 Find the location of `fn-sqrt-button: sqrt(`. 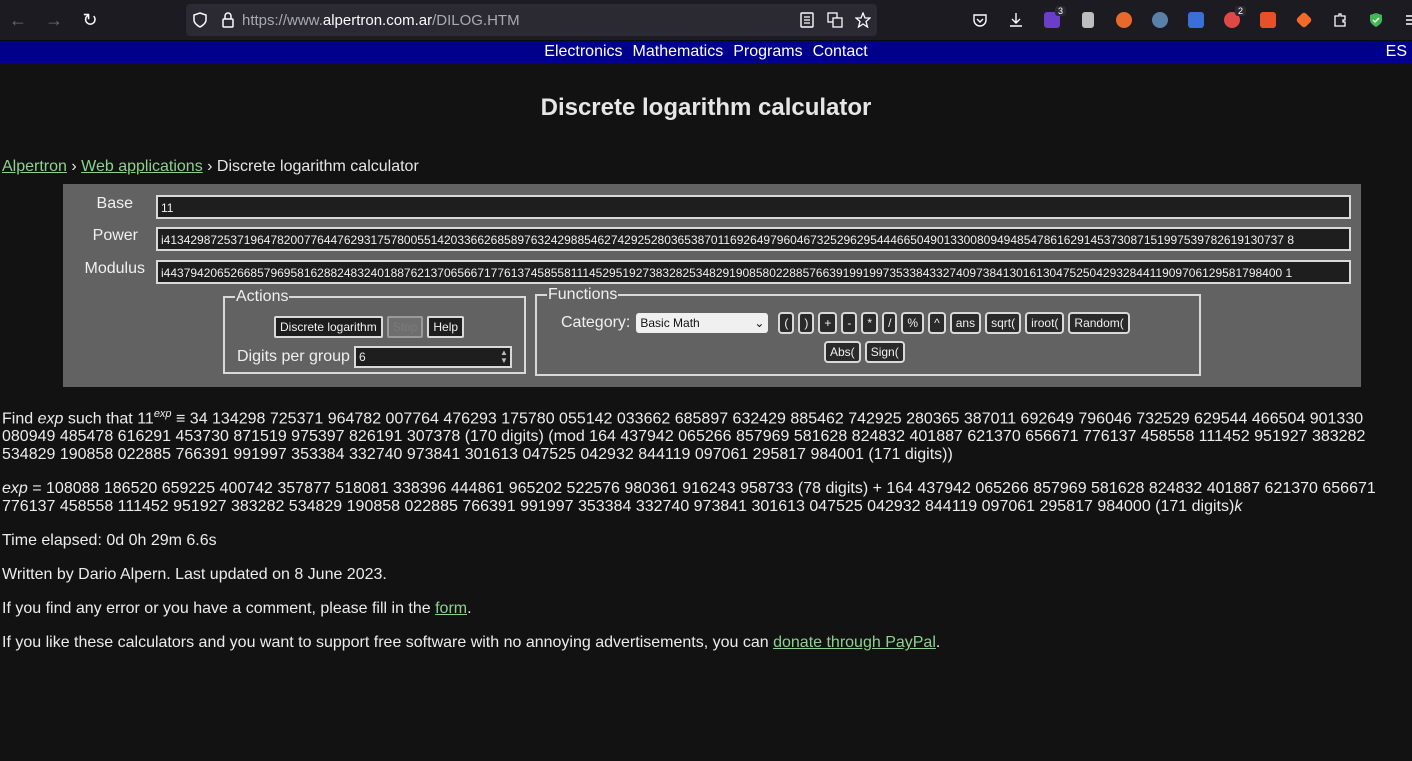

fn-sqrt-button: sqrt( is located at coordinates (1003, 323).